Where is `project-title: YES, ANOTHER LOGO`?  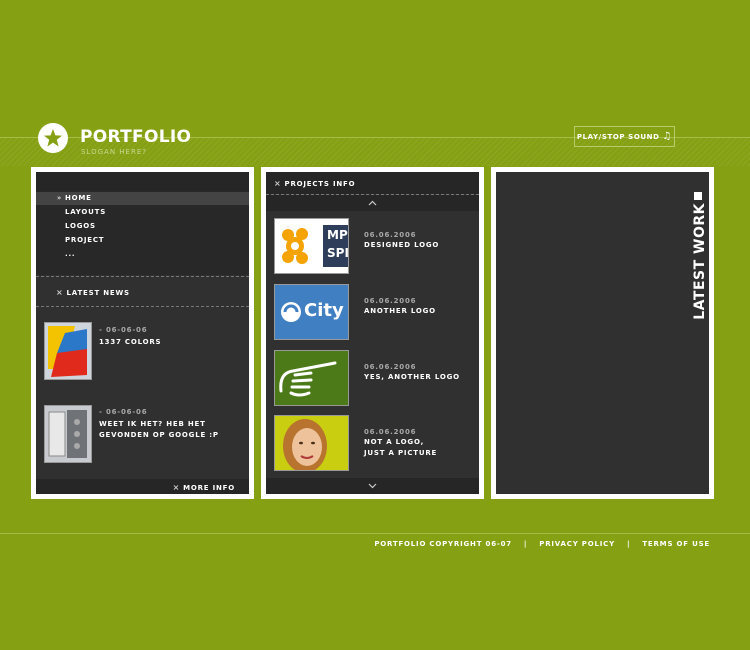 project-title: YES, ANOTHER LOGO is located at coordinates (412, 377).